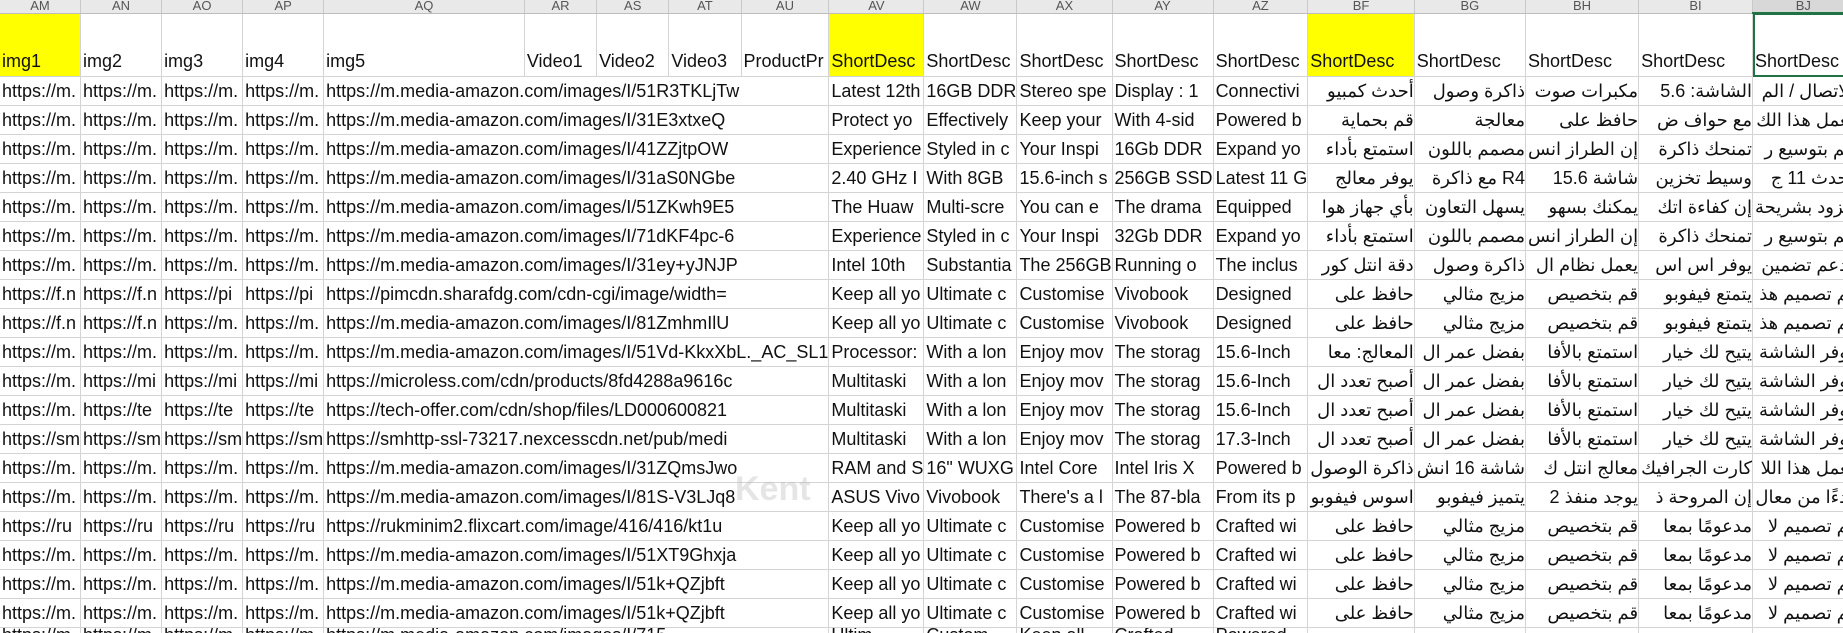 This screenshot has height=633, width=1843. Describe the element at coordinates (41, 7) in the screenshot. I see `column-letter-am: AM` at that location.